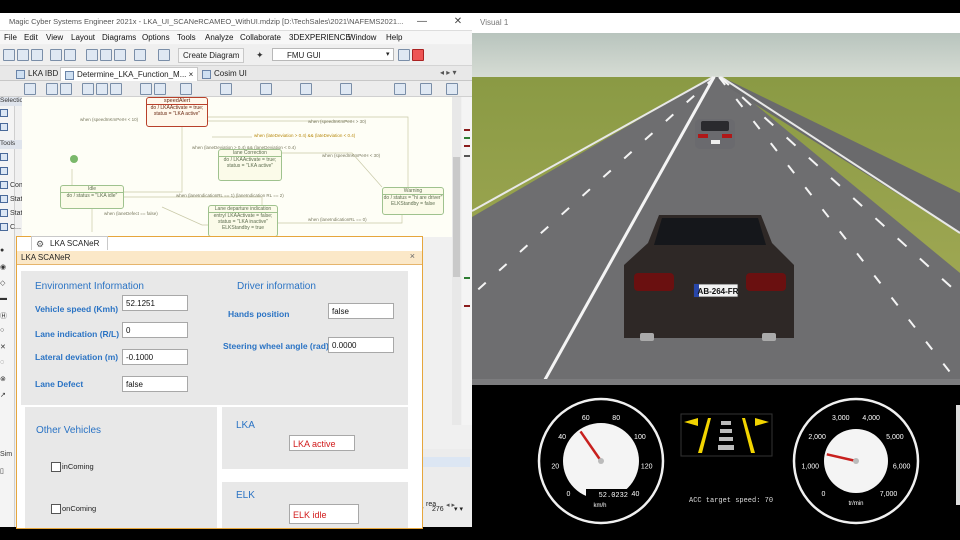 This screenshot has height=540, width=960. I want to click on transition-label: when (speedInKmPerH < 10), so click(109, 119).